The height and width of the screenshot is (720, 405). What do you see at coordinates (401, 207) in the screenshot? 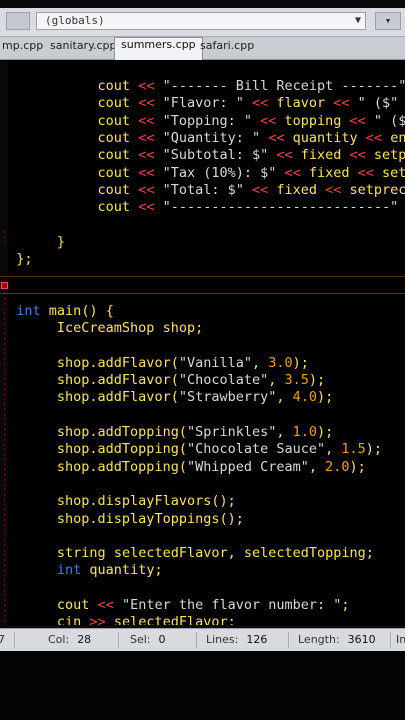
I see `code-token: <` at bounding box center [401, 207].